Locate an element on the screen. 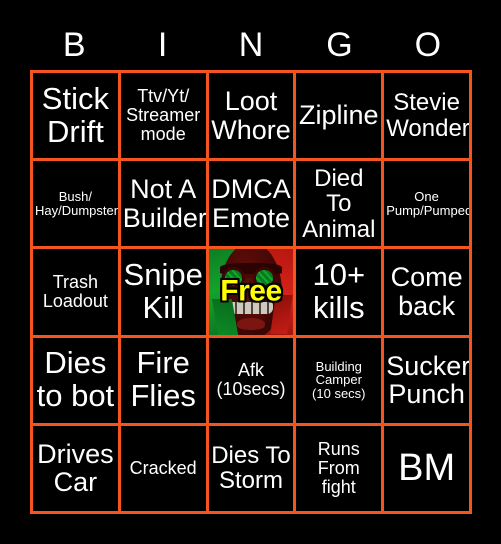 This screenshot has height=544, width=501. bingo-cell: BM is located at coordinates (426, 468).